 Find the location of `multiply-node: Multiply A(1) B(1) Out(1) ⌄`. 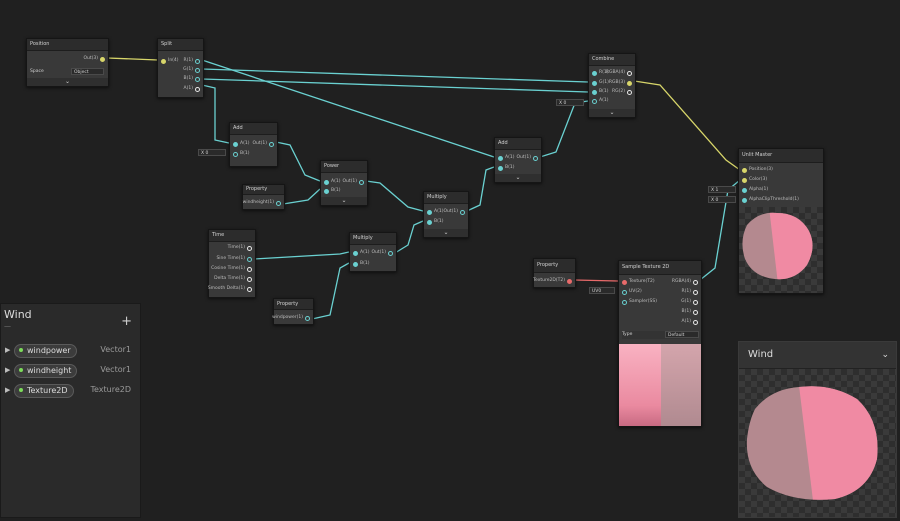

multiply-node: Multiply A(1) B(1) Out(1) ⌄ is located at coordinates (446, 214).